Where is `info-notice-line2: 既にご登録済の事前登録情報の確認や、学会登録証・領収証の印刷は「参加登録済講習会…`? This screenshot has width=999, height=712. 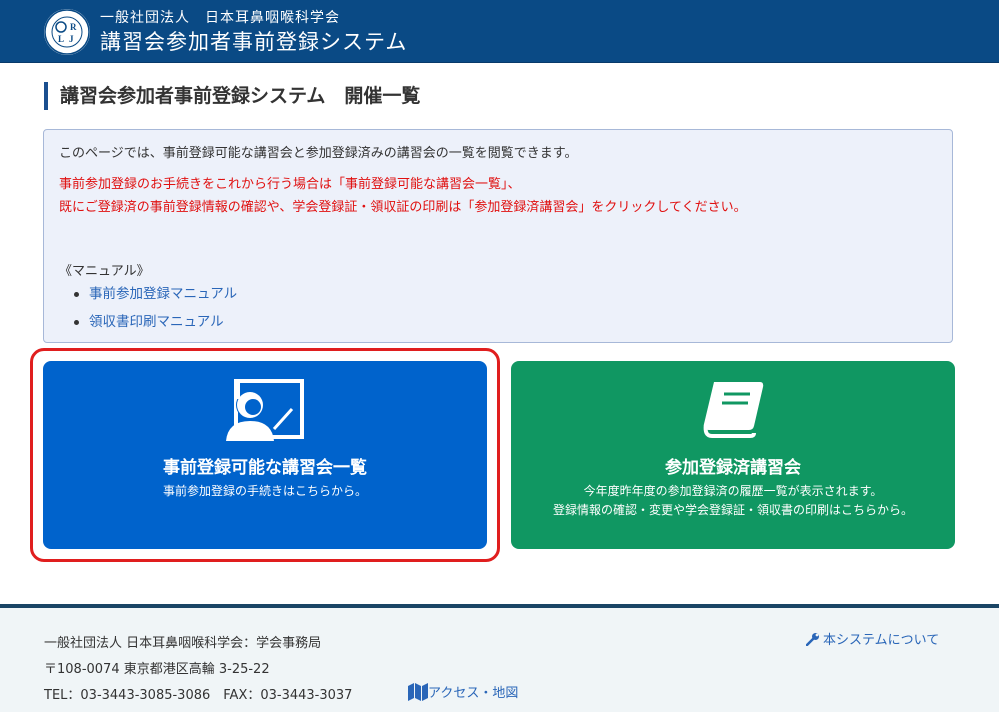
info-notice-line2: 既にご登録済の事前登録情報の確認や、学会登録証・領収証の印刷は「参加登録済講習会… is located at coordinates (403, 207).